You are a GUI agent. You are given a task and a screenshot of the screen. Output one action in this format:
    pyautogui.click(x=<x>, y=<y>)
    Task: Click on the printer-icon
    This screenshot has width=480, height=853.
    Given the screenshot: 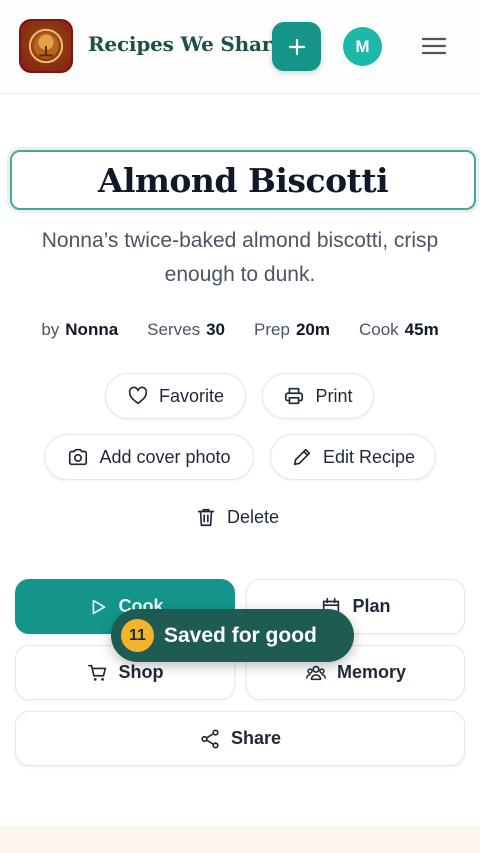 What is the action you would take?
    pyautogui.click(x=294, y=396)
    